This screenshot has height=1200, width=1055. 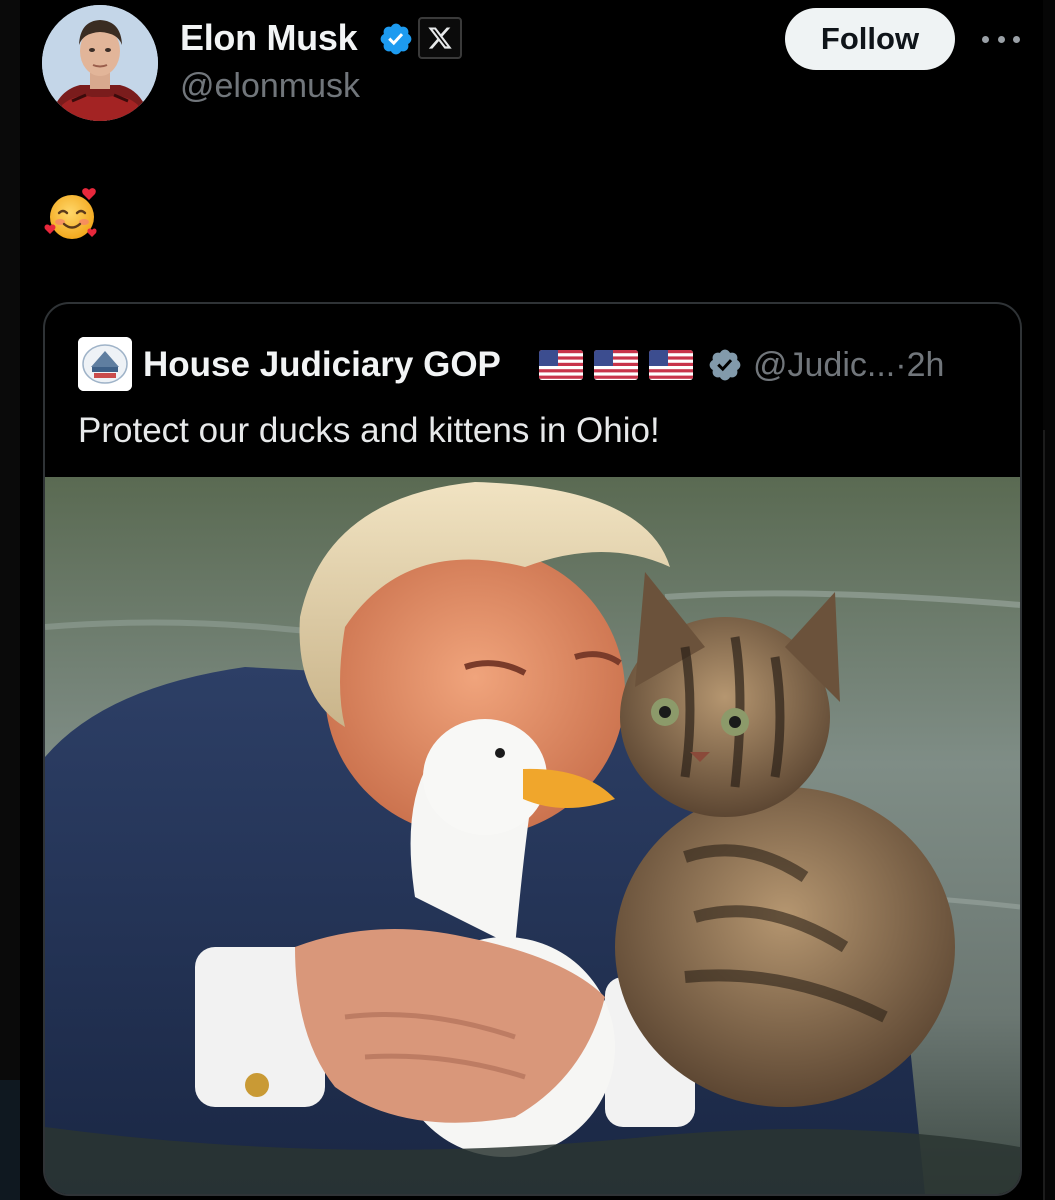 What do you see at coordinates (270, 86) in the screenshot?
I see `author-handle: @elonmusk` at bounding box center [270, 86].